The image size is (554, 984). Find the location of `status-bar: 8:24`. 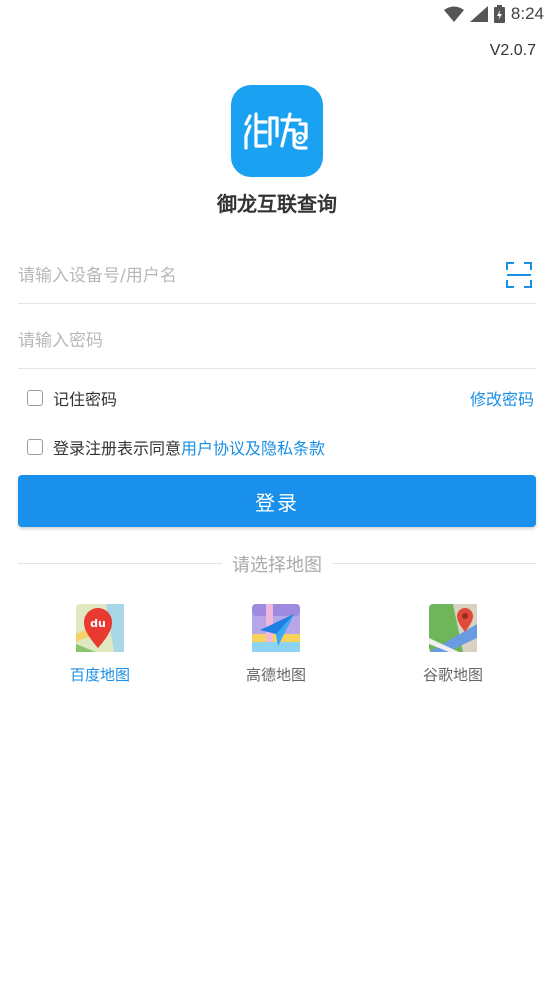

status-bar: 8:24 is located at coordinates (277, 15).